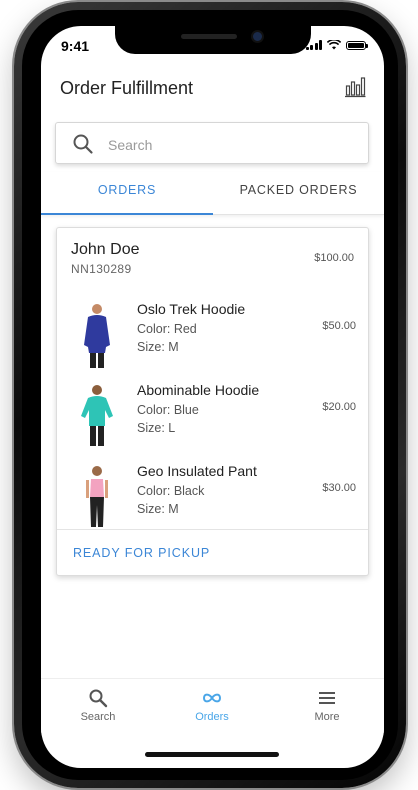 Image resolution: width=418 pixels, height=790 pixels. I want to click on customer-name: John Doe, so click(105, 249).